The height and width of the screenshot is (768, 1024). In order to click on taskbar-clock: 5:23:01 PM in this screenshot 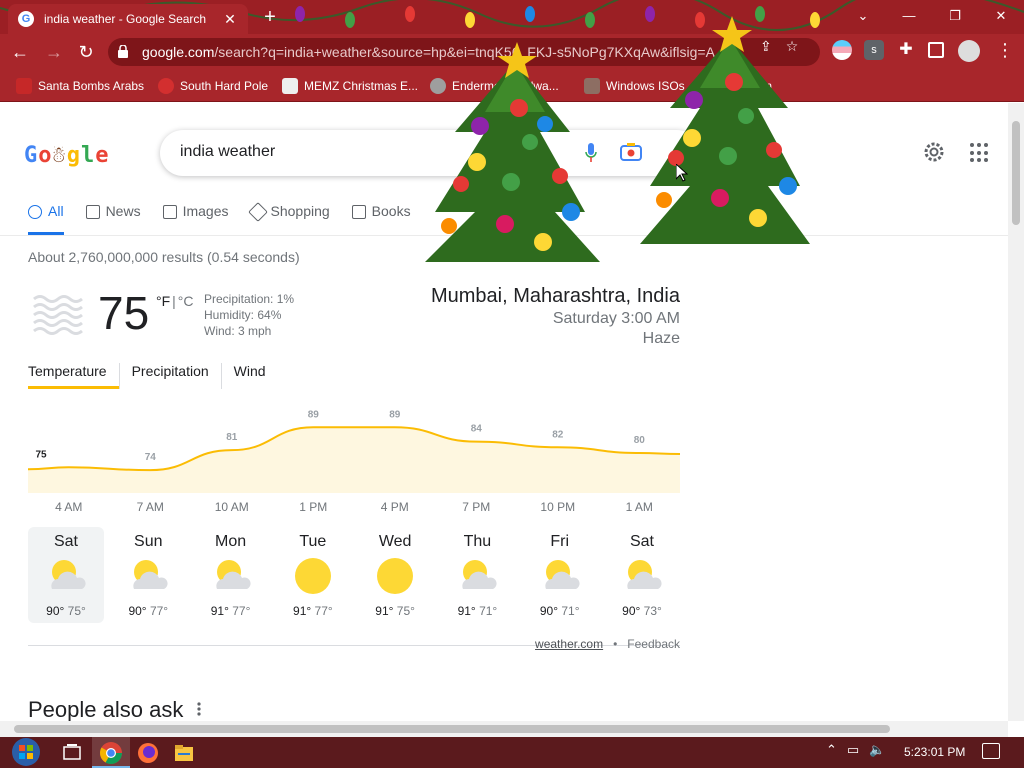, I will do `click(934, 752)`.